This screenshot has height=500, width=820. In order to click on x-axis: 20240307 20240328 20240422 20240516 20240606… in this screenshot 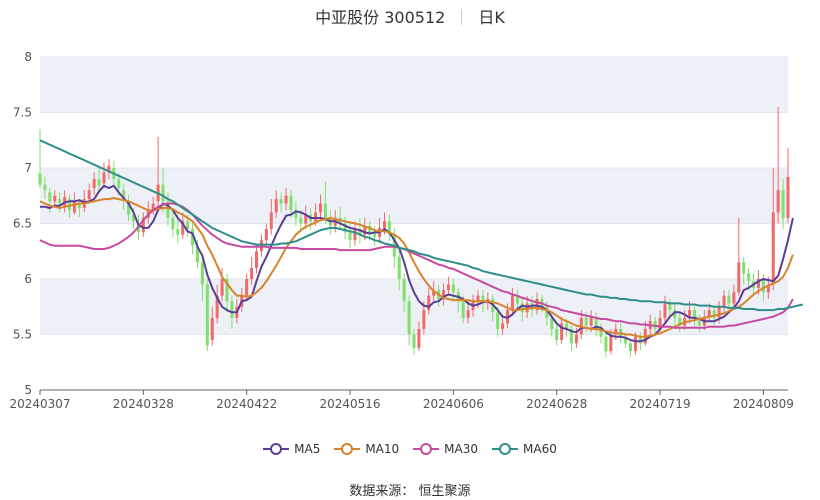, I will do `click(401, 400)`.